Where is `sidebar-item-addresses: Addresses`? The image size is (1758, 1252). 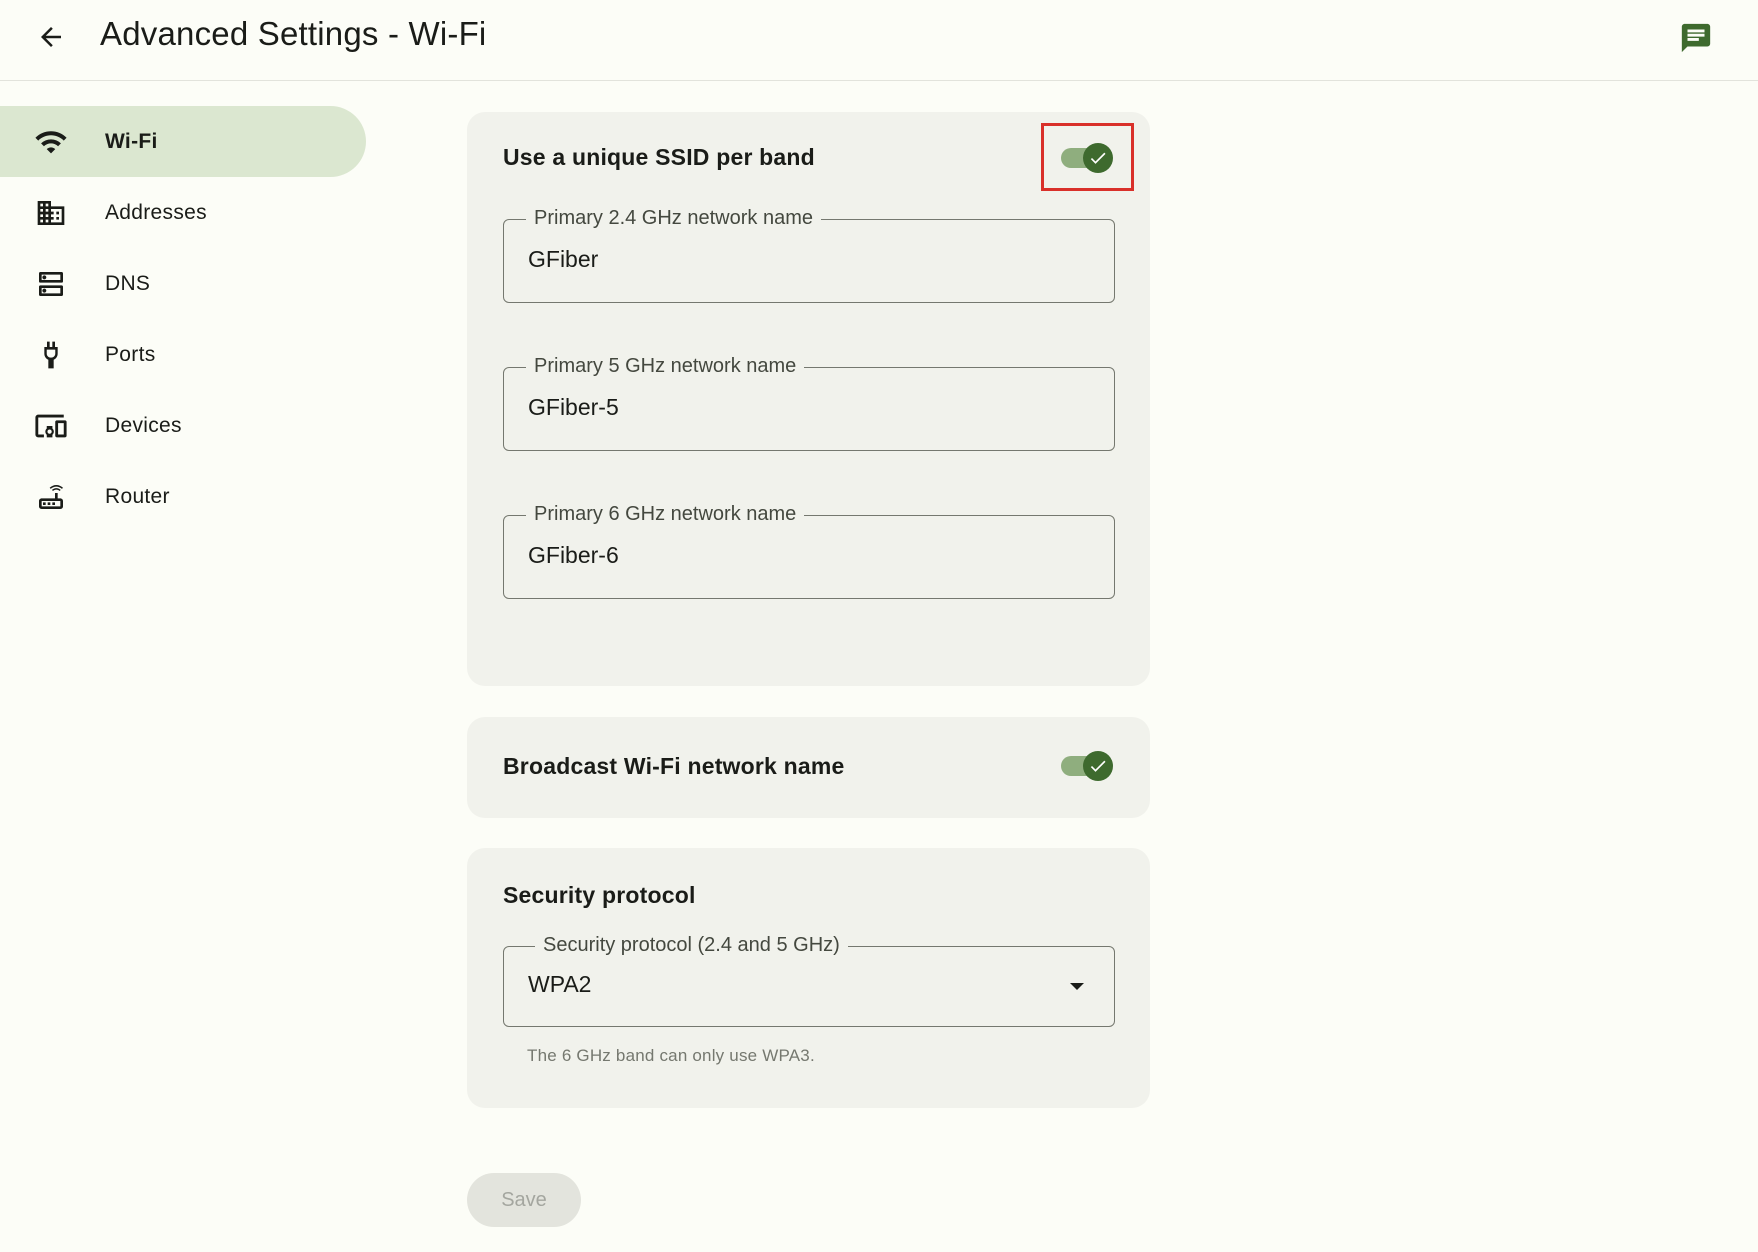 sidebar-item-addresses: Addresses is located at coordinates (185, 212).